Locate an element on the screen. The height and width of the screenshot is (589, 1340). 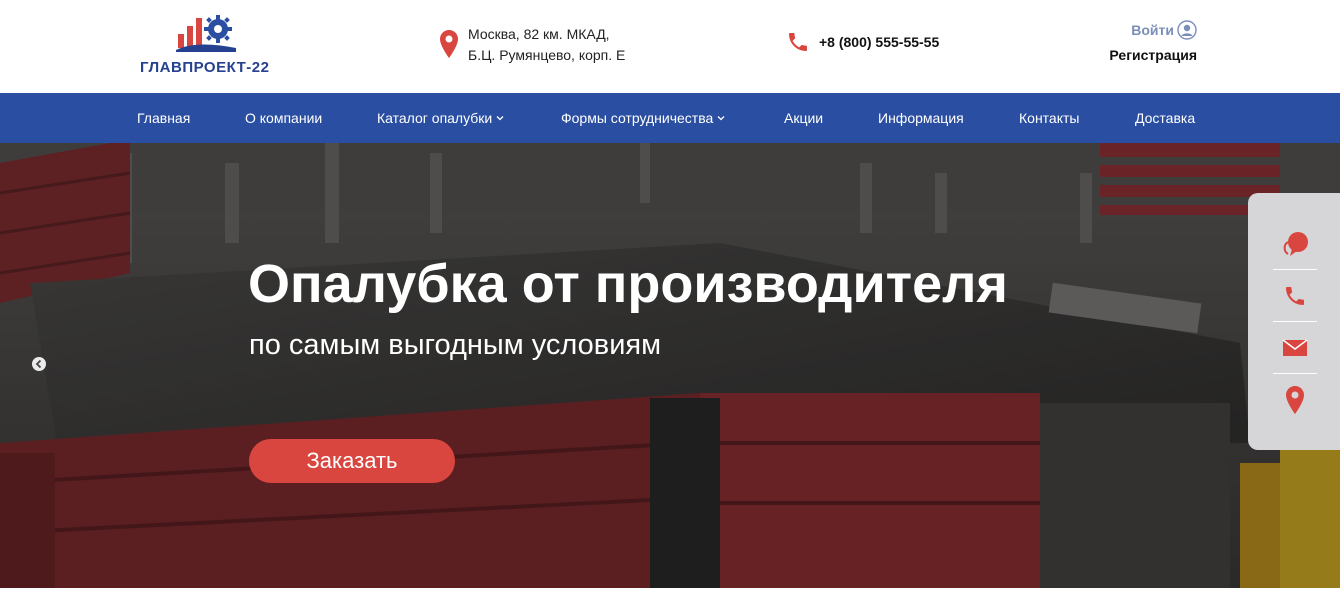
login-link: Войти is located at coordinates (1153, 30).